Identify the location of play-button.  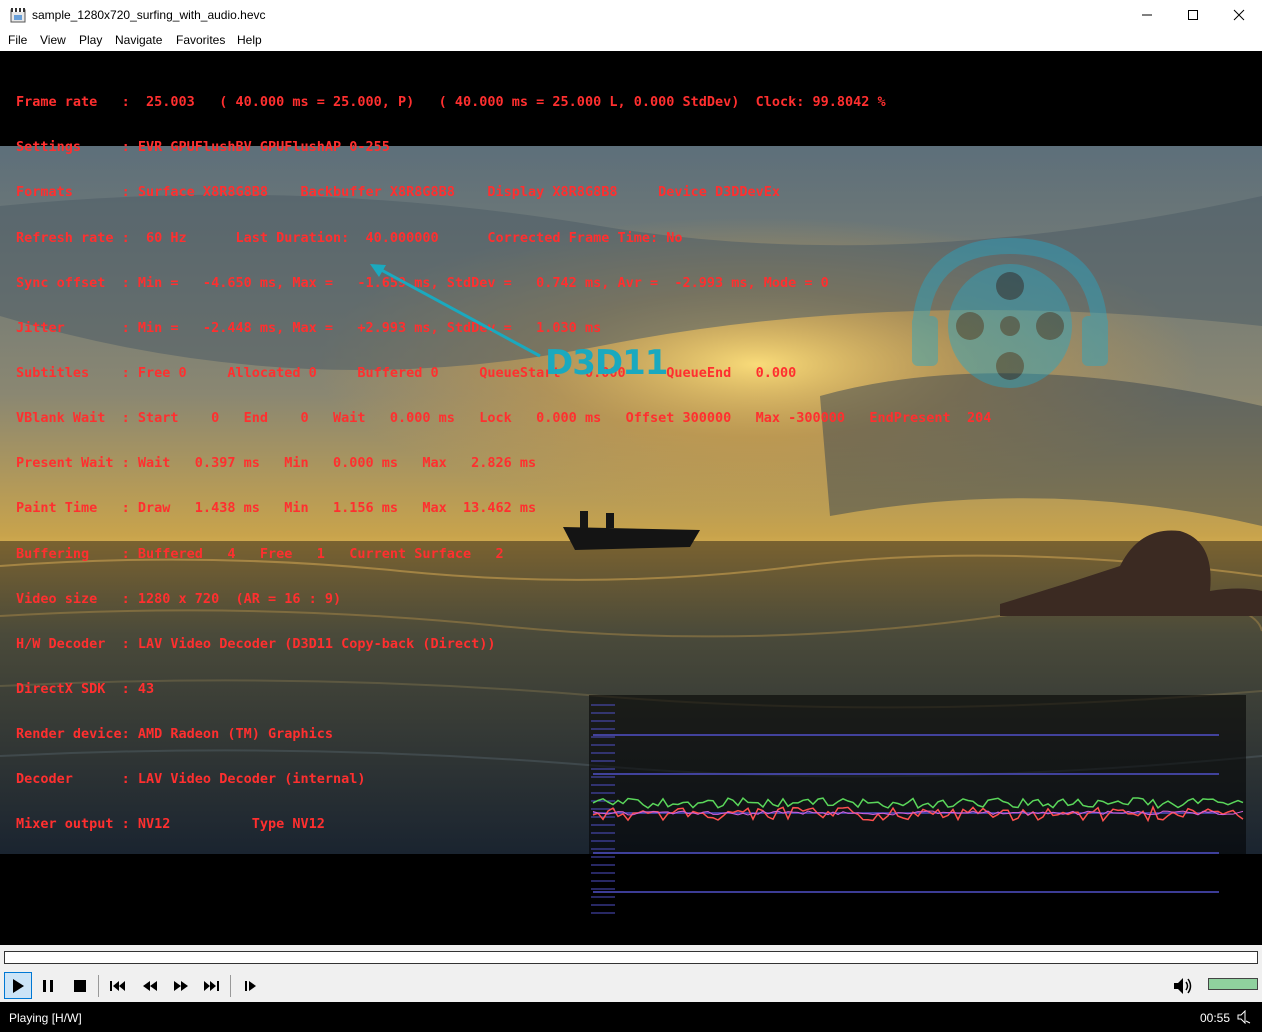
(18, 985).